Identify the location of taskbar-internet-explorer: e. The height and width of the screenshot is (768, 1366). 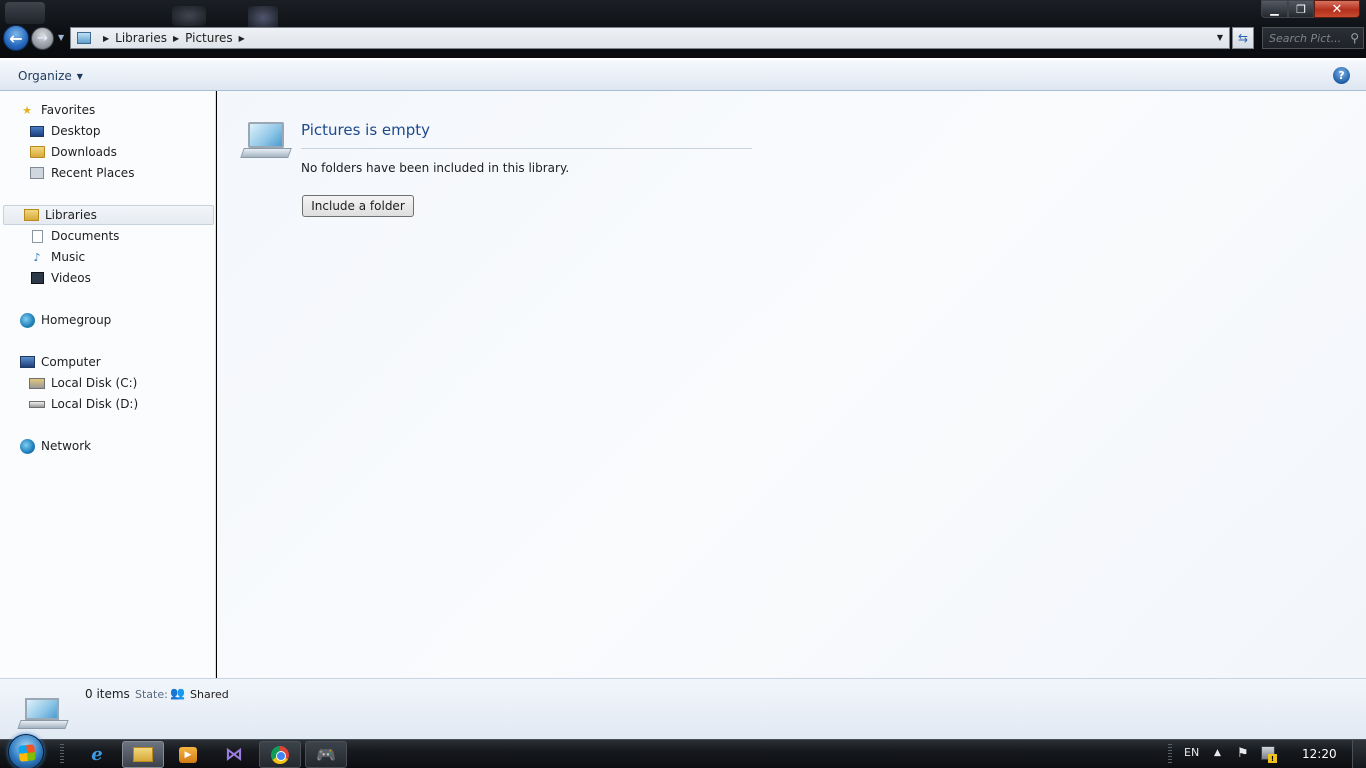
(97, 754).